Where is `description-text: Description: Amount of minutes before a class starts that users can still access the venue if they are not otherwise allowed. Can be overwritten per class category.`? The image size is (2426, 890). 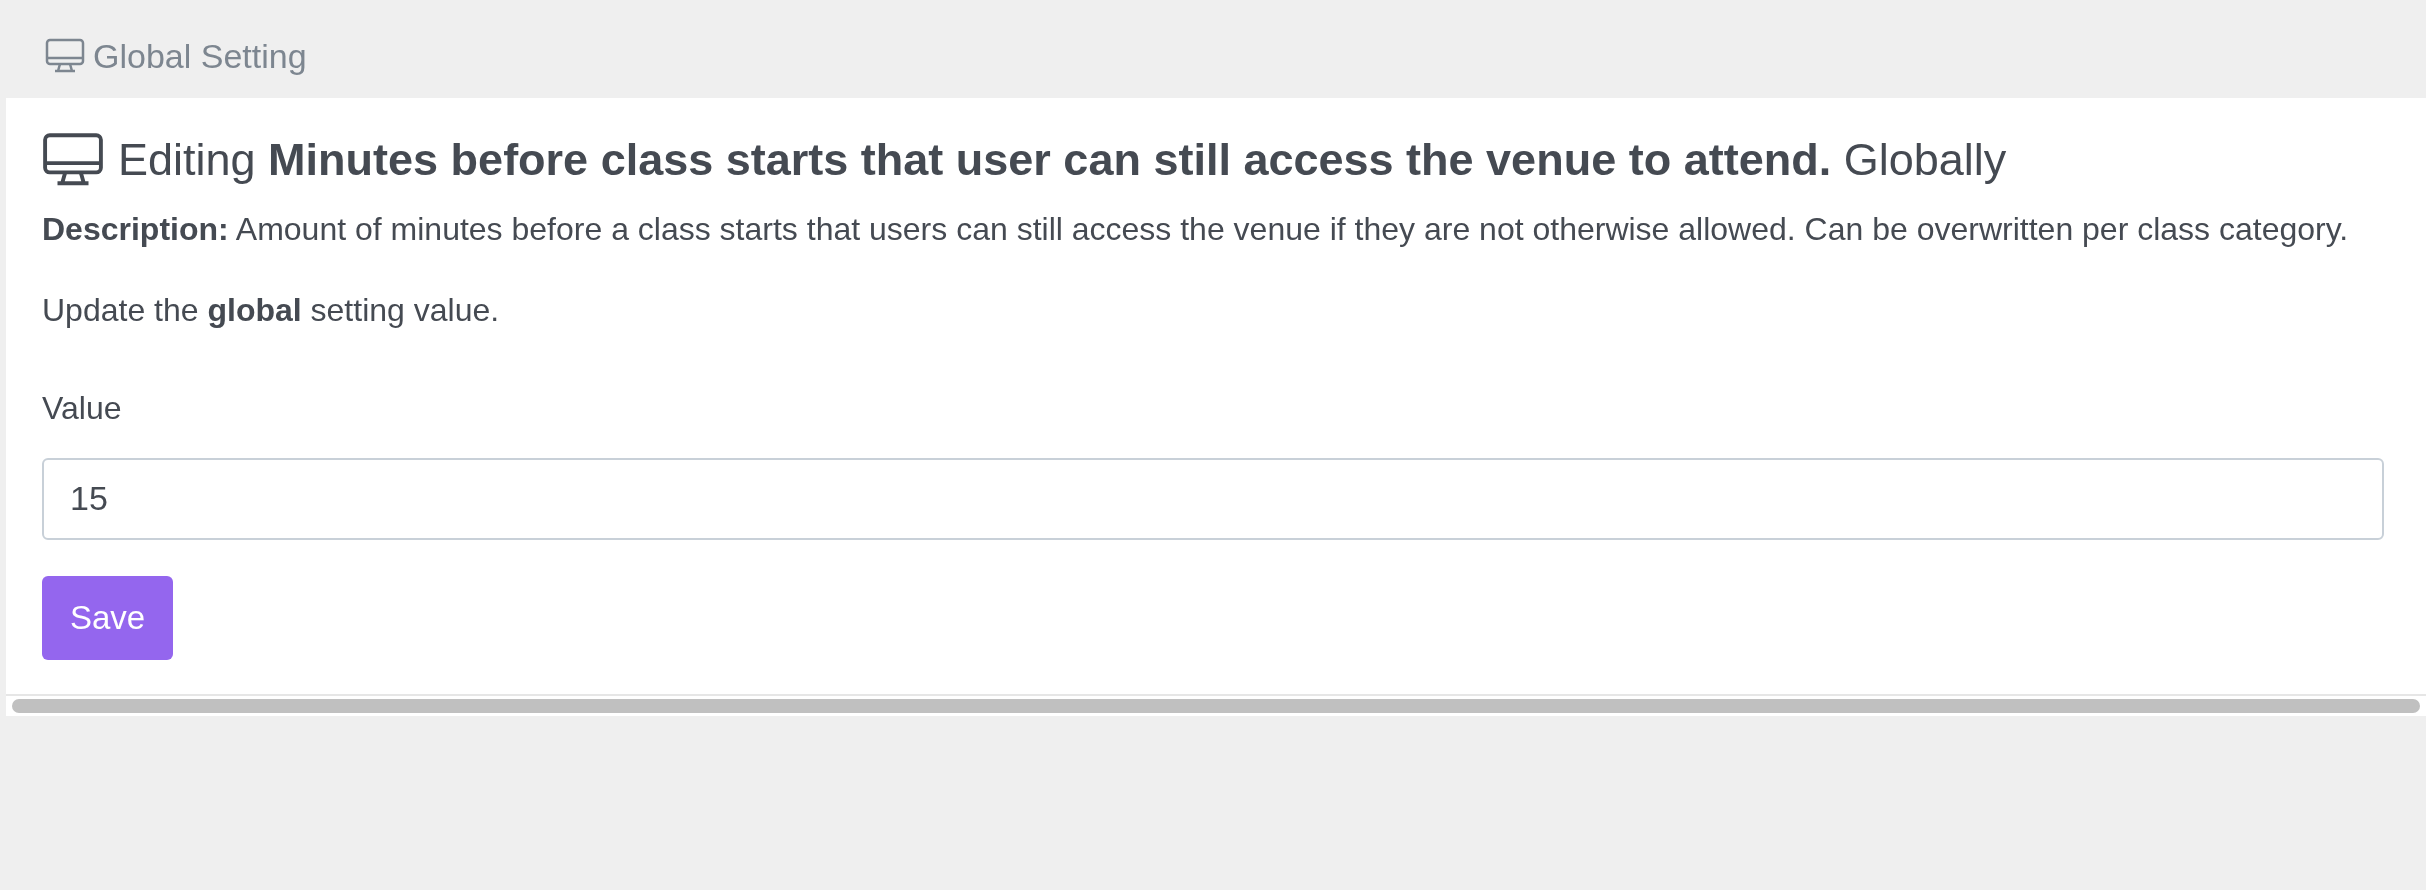 description-text: Description: Amount of minutes before a class starts that users can still access the venue if they are not otherwise allowed. Can be overwritten per class category. is located at coordinates (1196, 229).